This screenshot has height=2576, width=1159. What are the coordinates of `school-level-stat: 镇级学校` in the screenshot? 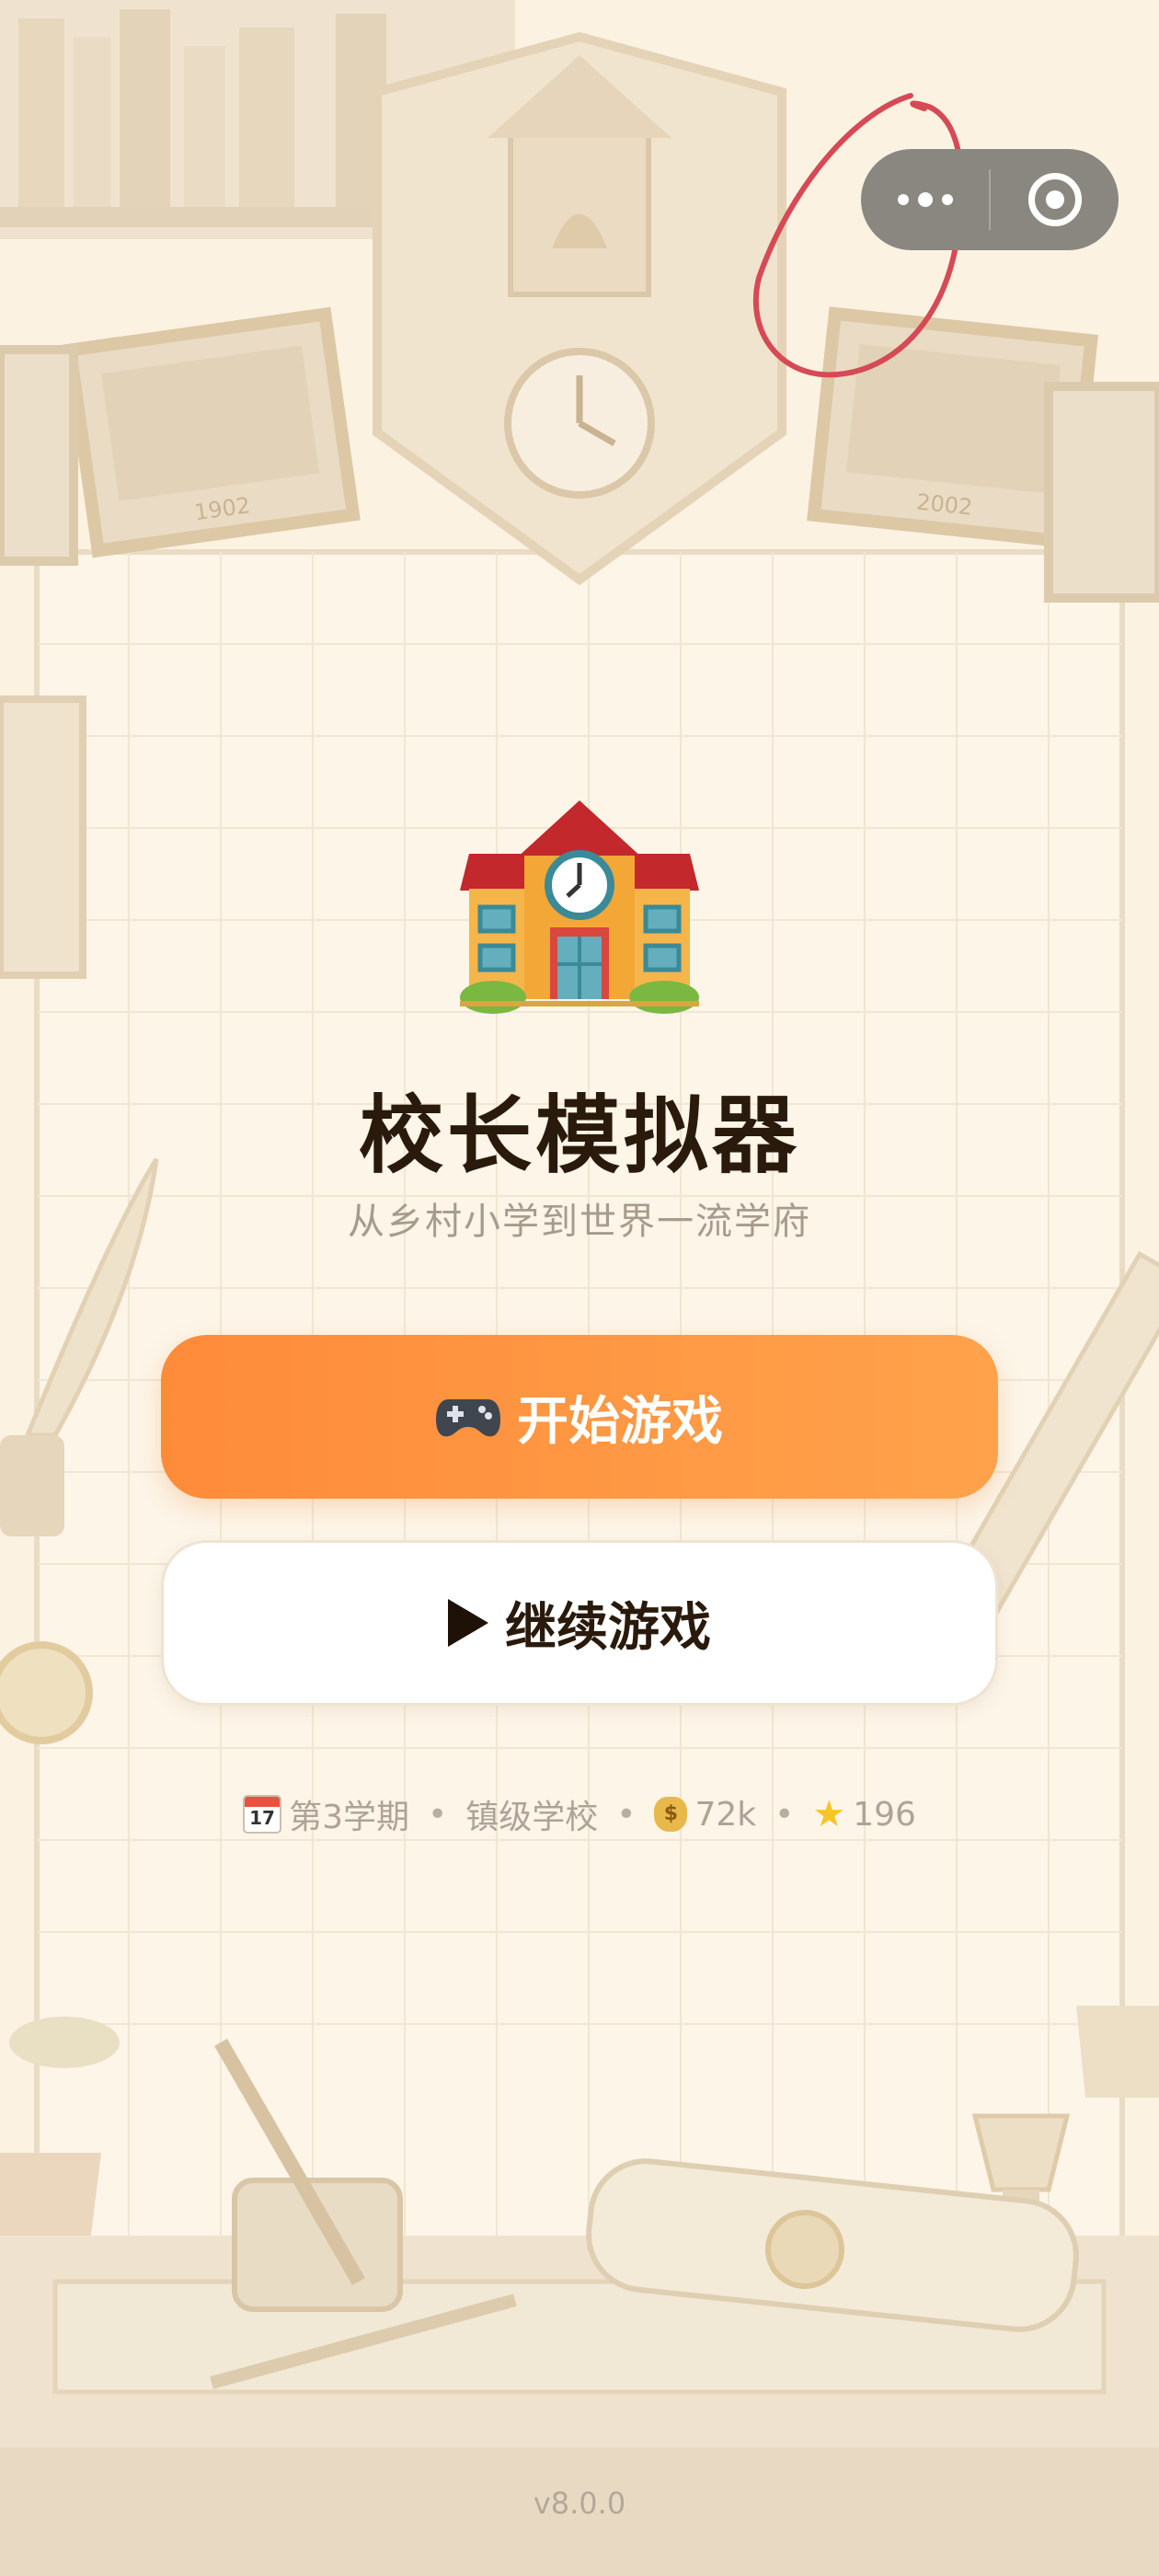 It's located at (531, 1814).